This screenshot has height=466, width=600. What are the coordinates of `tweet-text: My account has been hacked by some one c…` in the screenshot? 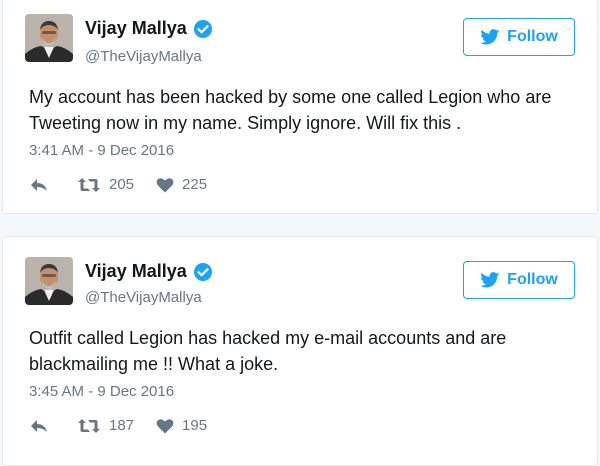 It's located at (290, 110).